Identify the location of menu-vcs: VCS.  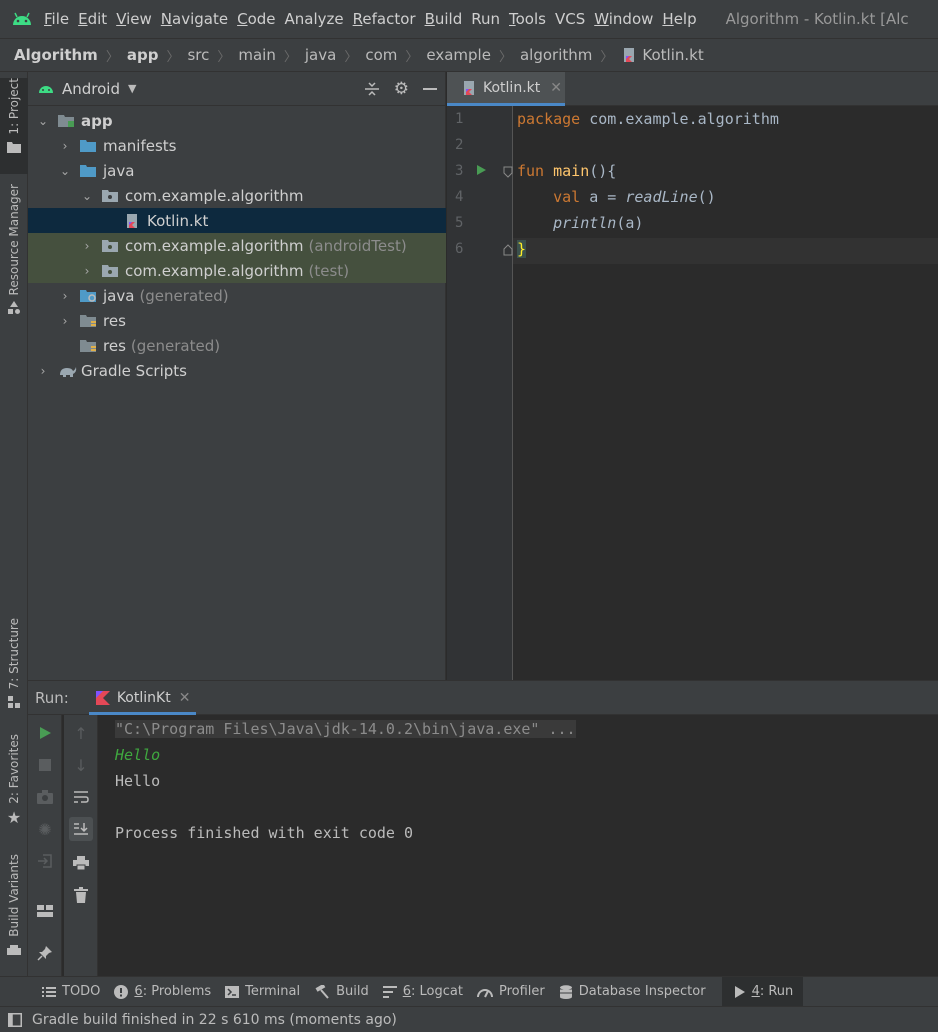
(574, 19).